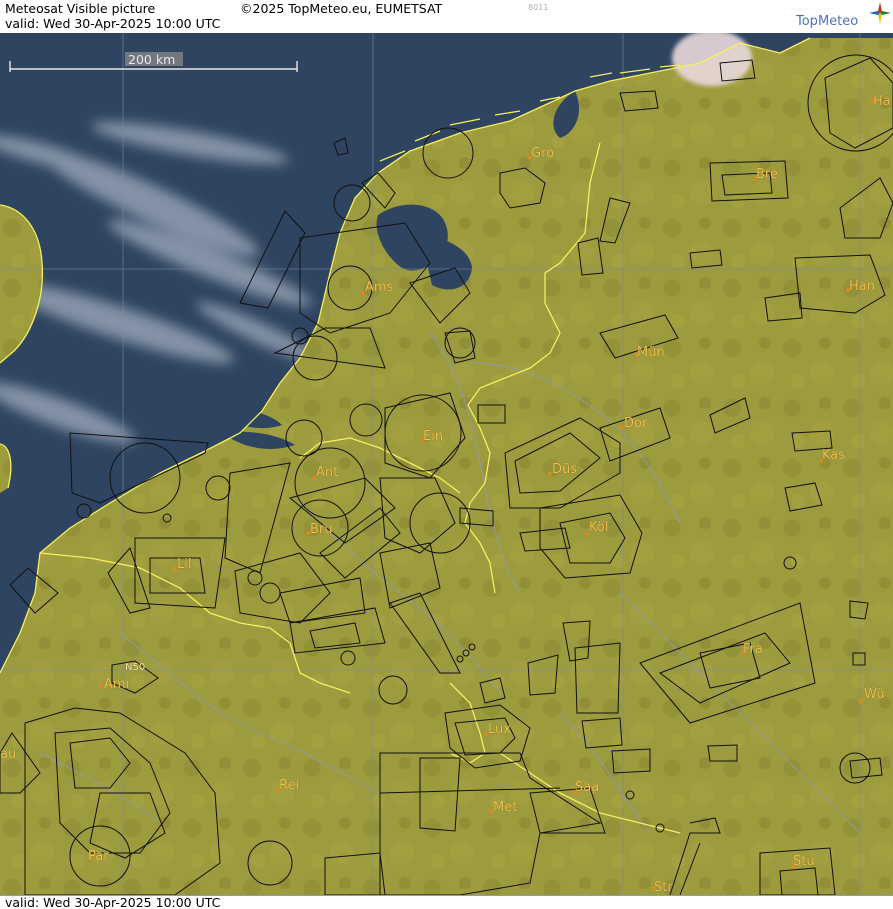  I want to click on city-ha-label: Ha, so click(882, 101).